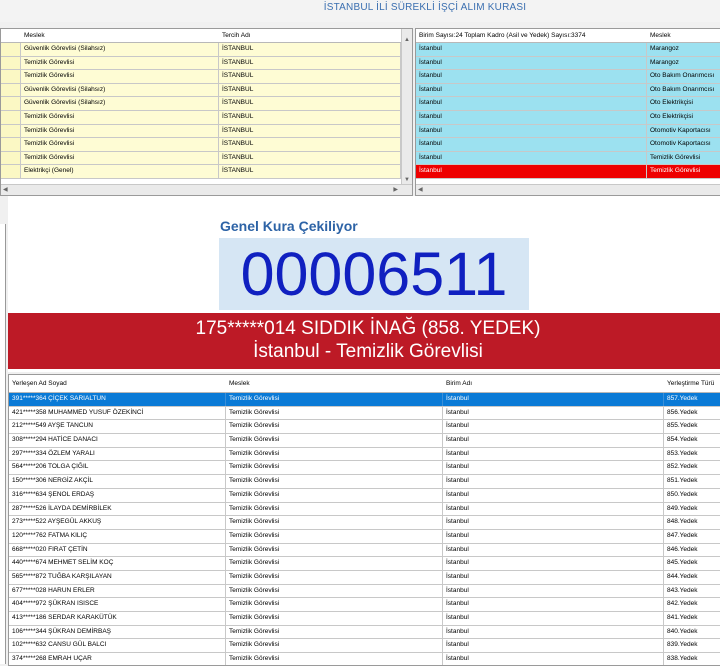 The width and height of the screenshot is (720, 666). What do you see at coordinates (395, 189) in the screenshot?
I see `scroll-right-icon: ▶` at bounding box center [395, 189].